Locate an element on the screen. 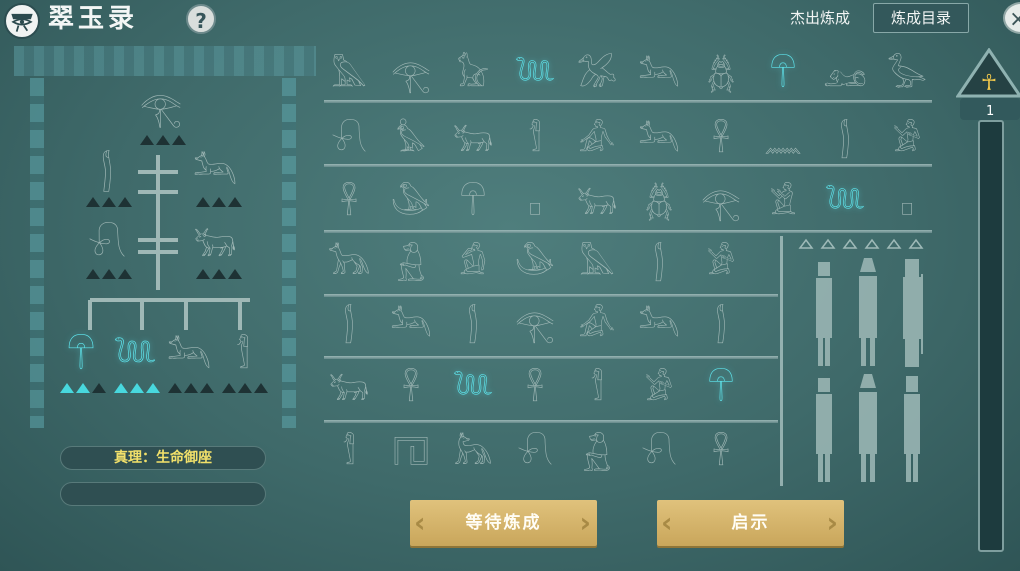 The image size is (1020, 571). tree-leaf-3: 𓃢 is located at coordinates (189, 357).